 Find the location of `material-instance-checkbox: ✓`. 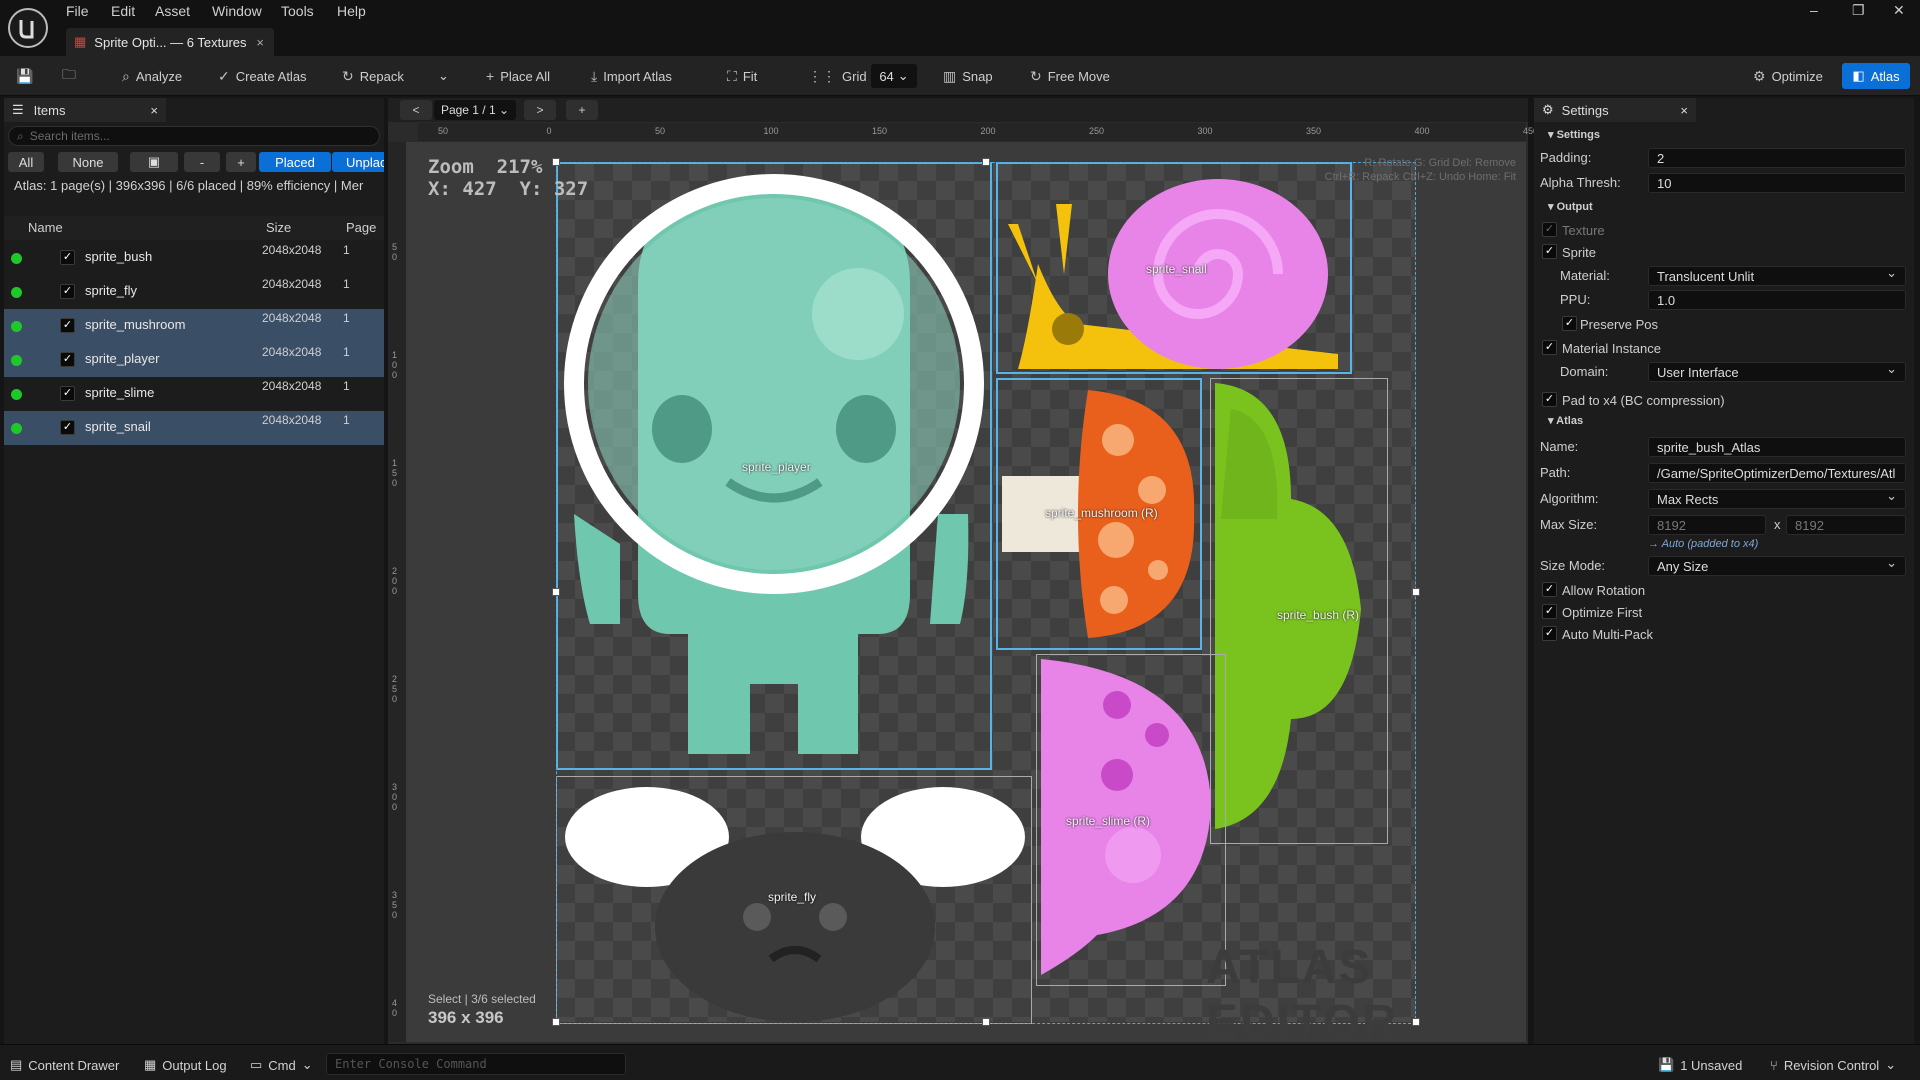

material-instance-checkbox: ✓ is located at coordinates (1549, 347).